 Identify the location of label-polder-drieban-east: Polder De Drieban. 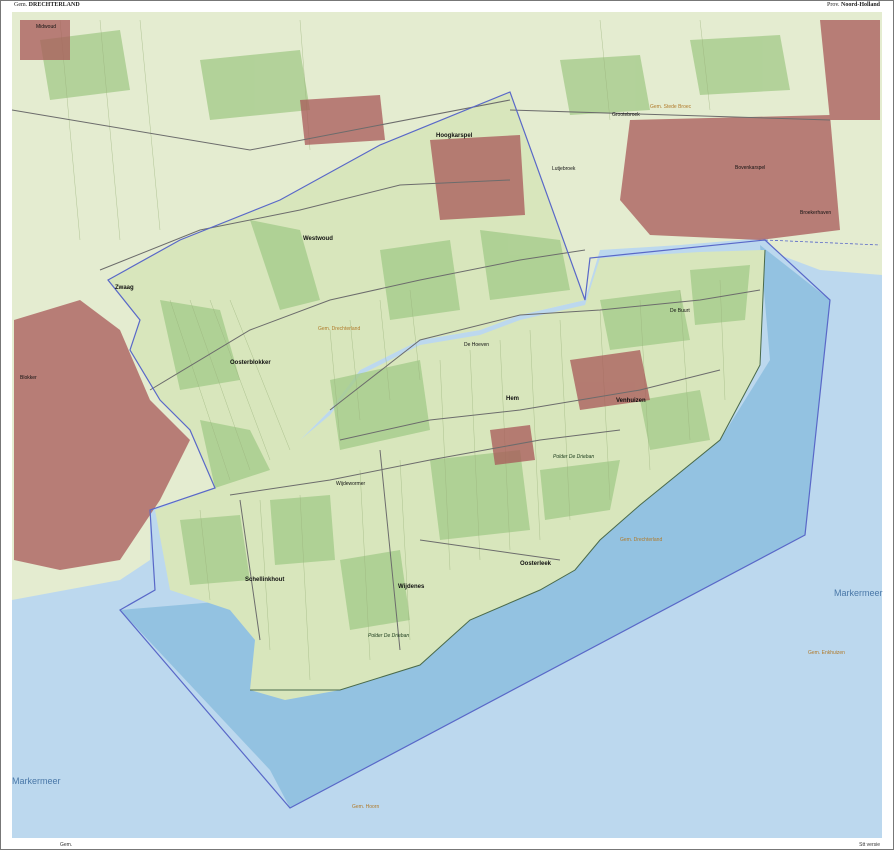
(574, 457).